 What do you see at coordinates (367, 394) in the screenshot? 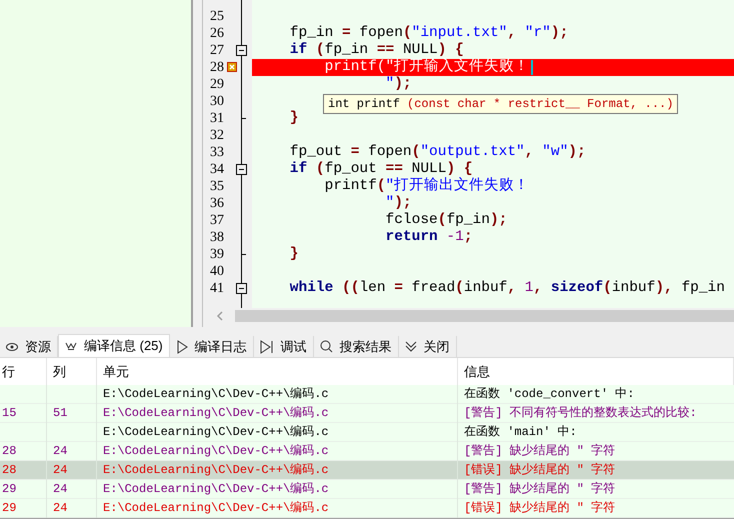
I see `message-row: E:\CodeLearning\C\Dev-C++\编码.c 在函数 'code_convert' 中:` at bounding box center [367, 394].